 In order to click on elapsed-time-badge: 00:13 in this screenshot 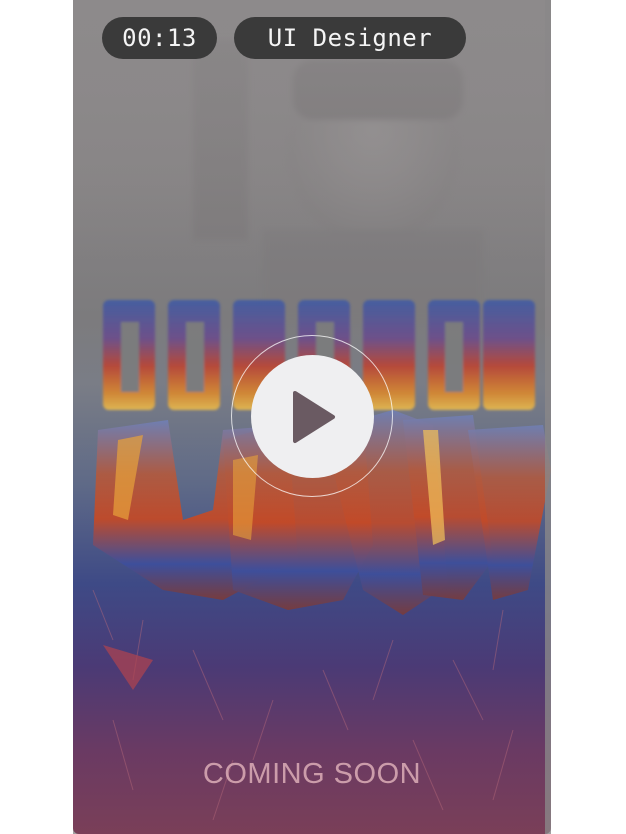, I will do `click(159, 38)`.